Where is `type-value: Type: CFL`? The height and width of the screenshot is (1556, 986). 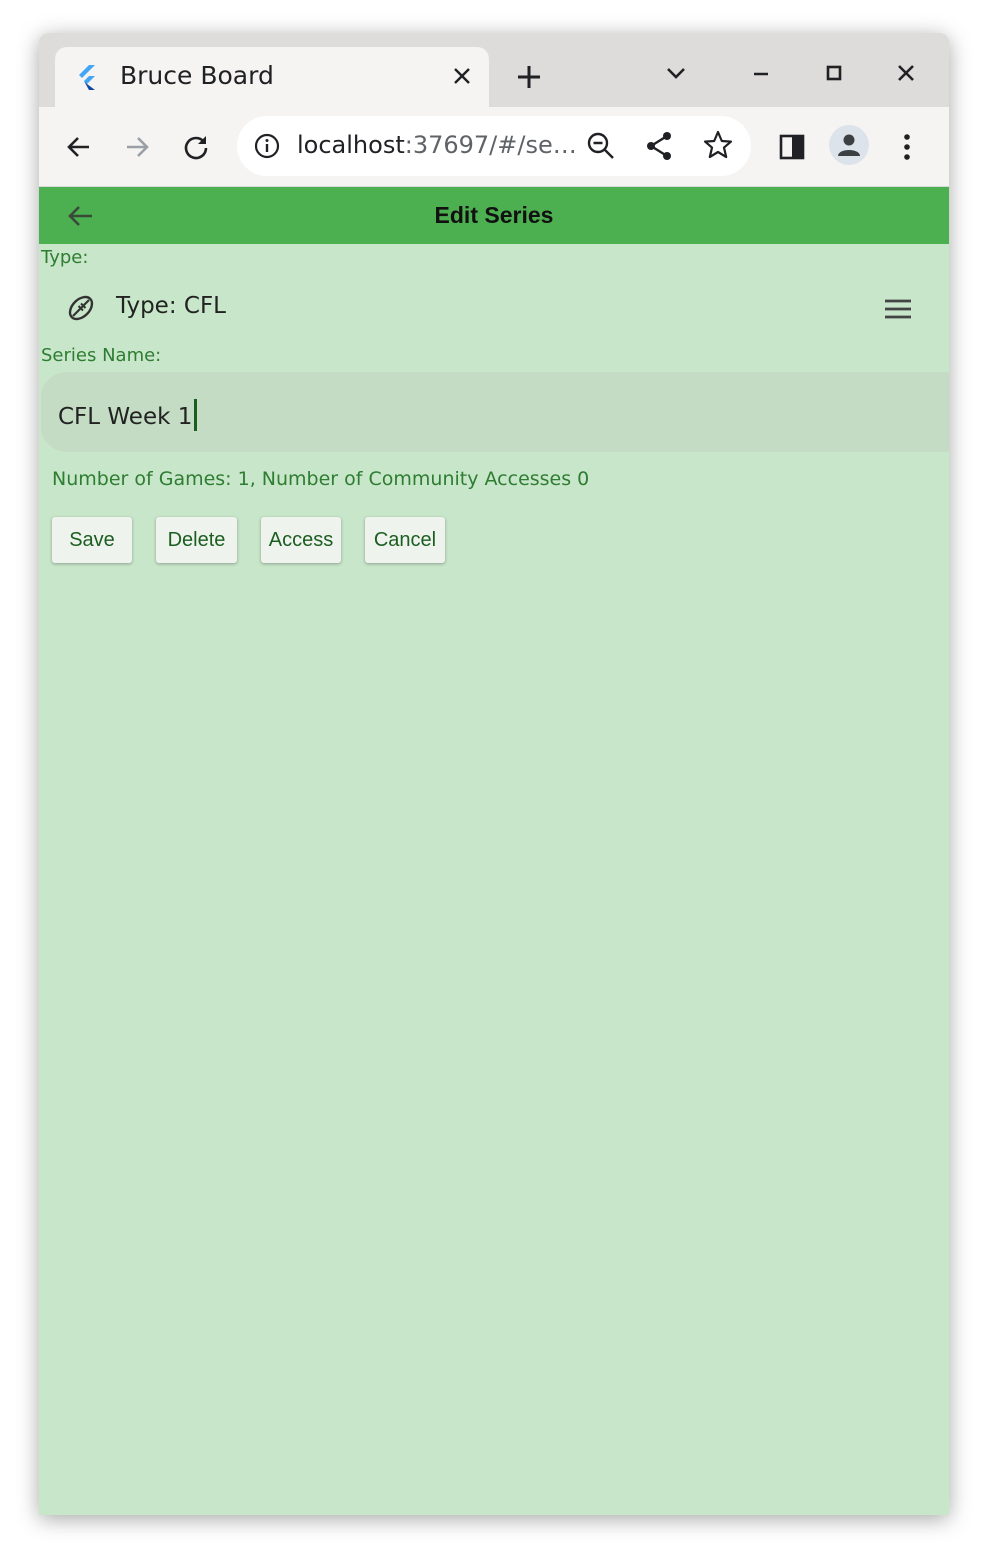
type-value: Type: CFL is located at coordinates (171, 306).